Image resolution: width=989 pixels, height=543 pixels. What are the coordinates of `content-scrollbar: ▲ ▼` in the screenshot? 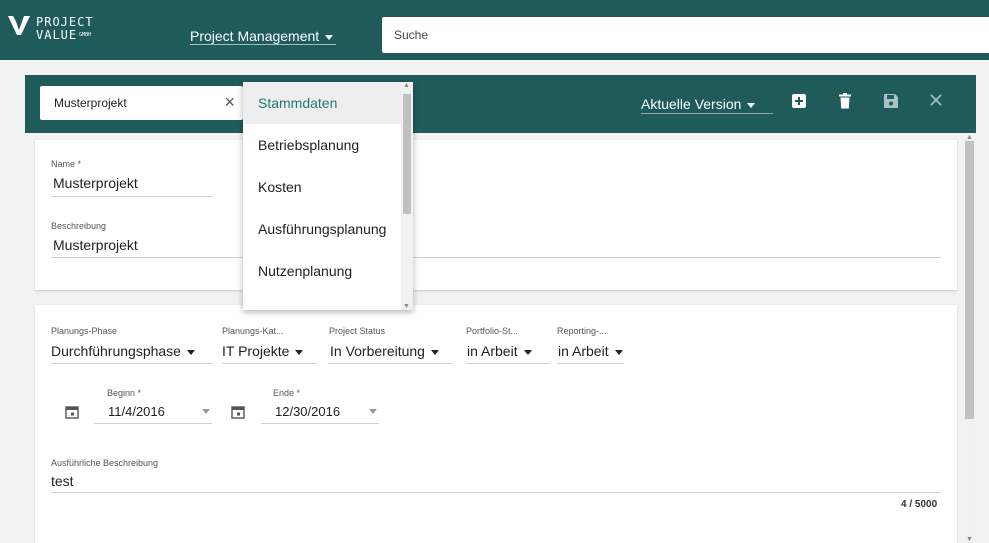 It's located at (969, 338).